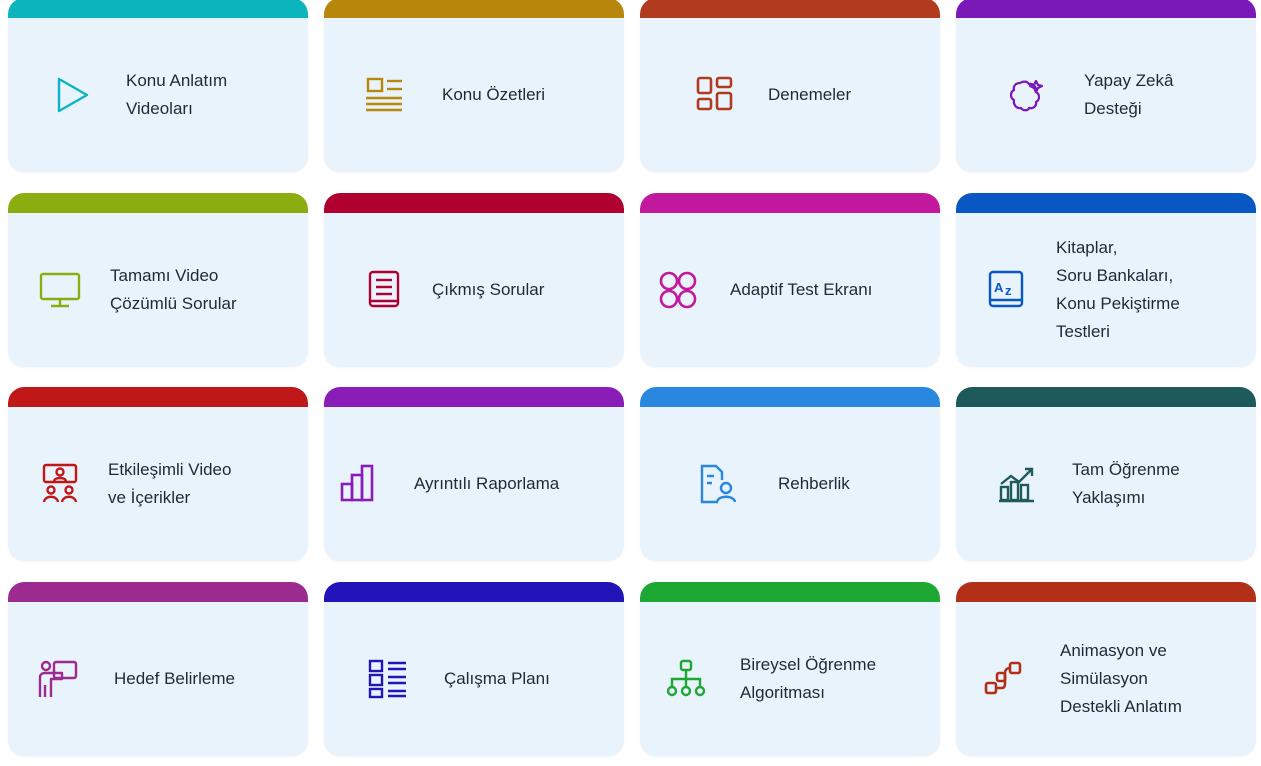 This screenshot has width=1261, height=766. What do you see at coordinates (497, 678) in the screenshot?
I see `card-label: Çalışma Planı` at bounding box center [497, 678].